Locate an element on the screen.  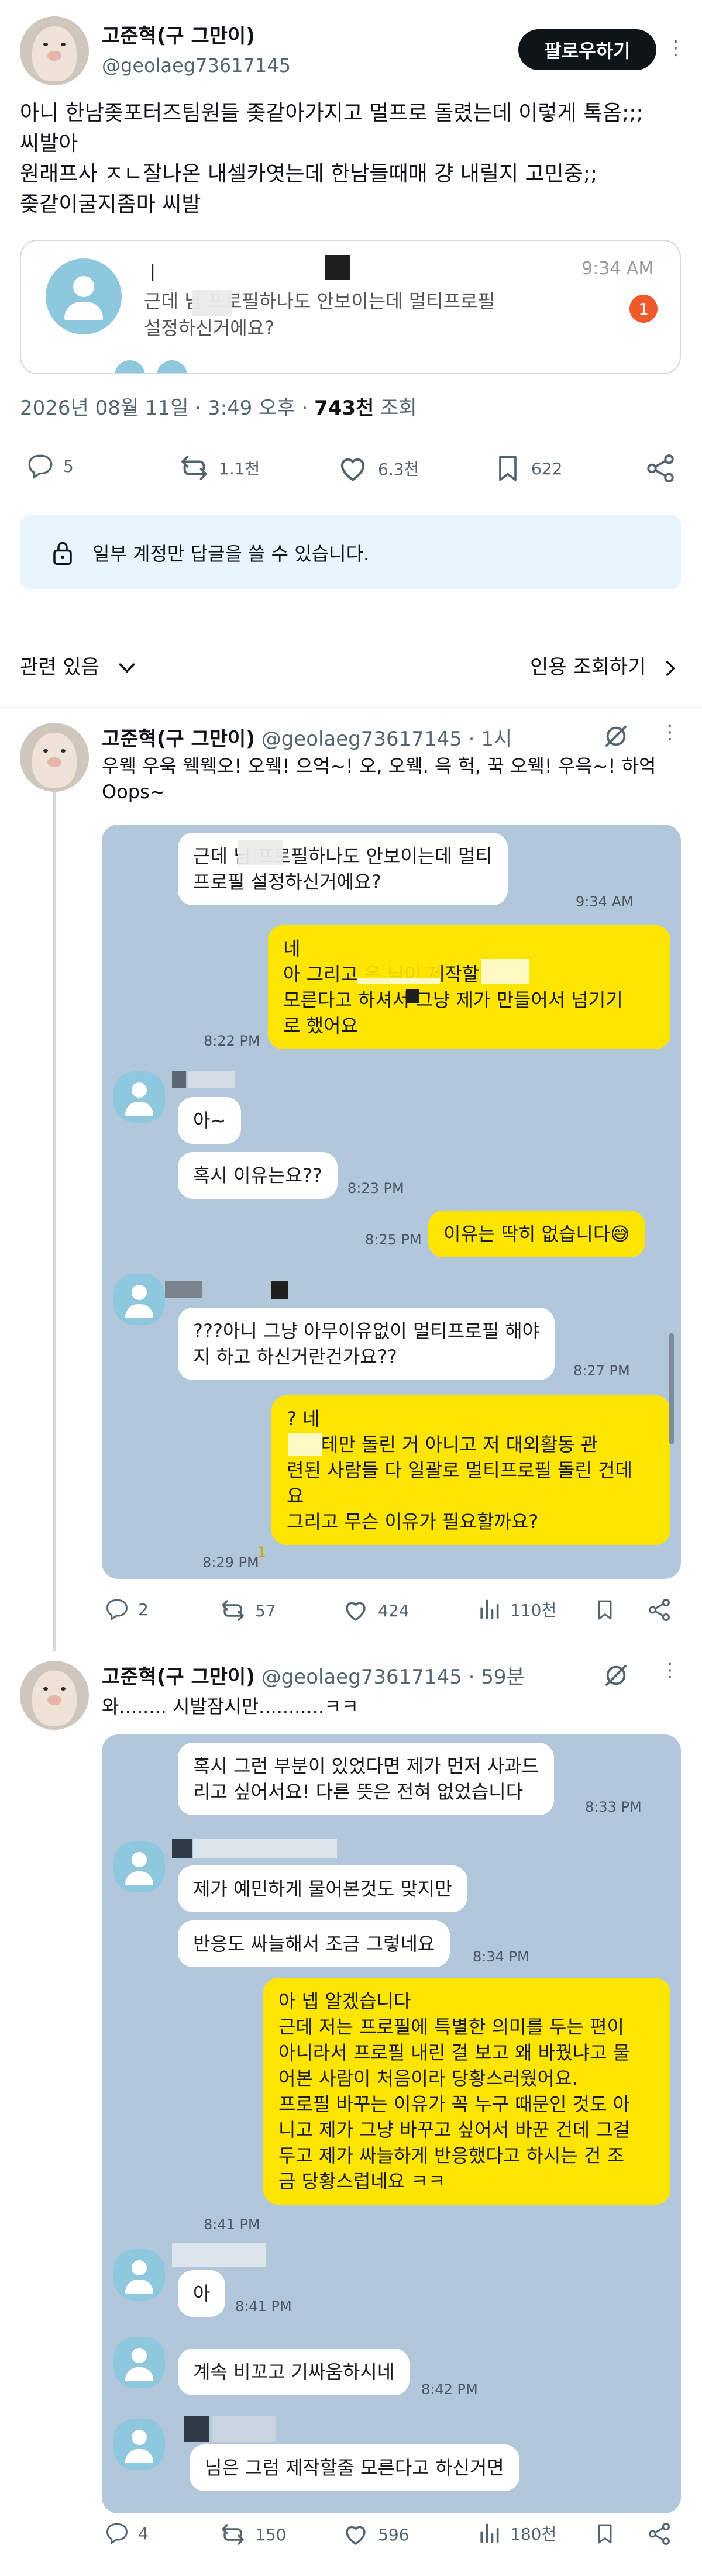
sort-dropdown: 관련 있음 is located at coordinates (79, 665).